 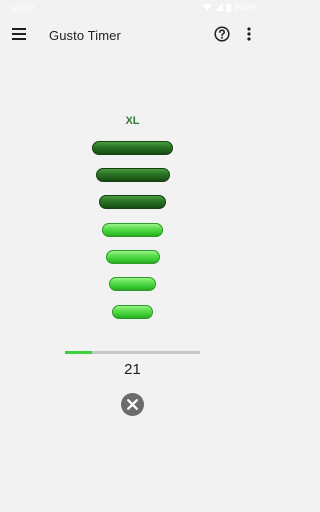 I want to click on progress-bar, so click(x=132, y=352).